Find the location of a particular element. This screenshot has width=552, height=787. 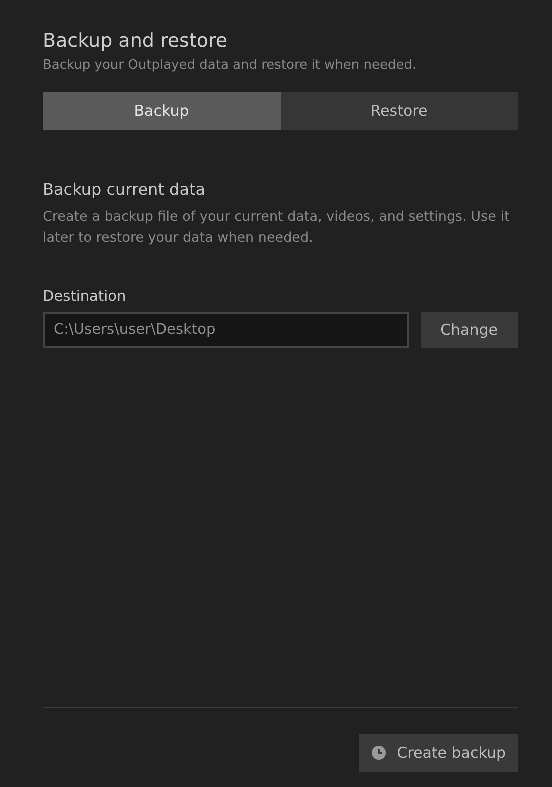

destination-field: C:\Users\user\Desktop is located at coordinates (226, 330).